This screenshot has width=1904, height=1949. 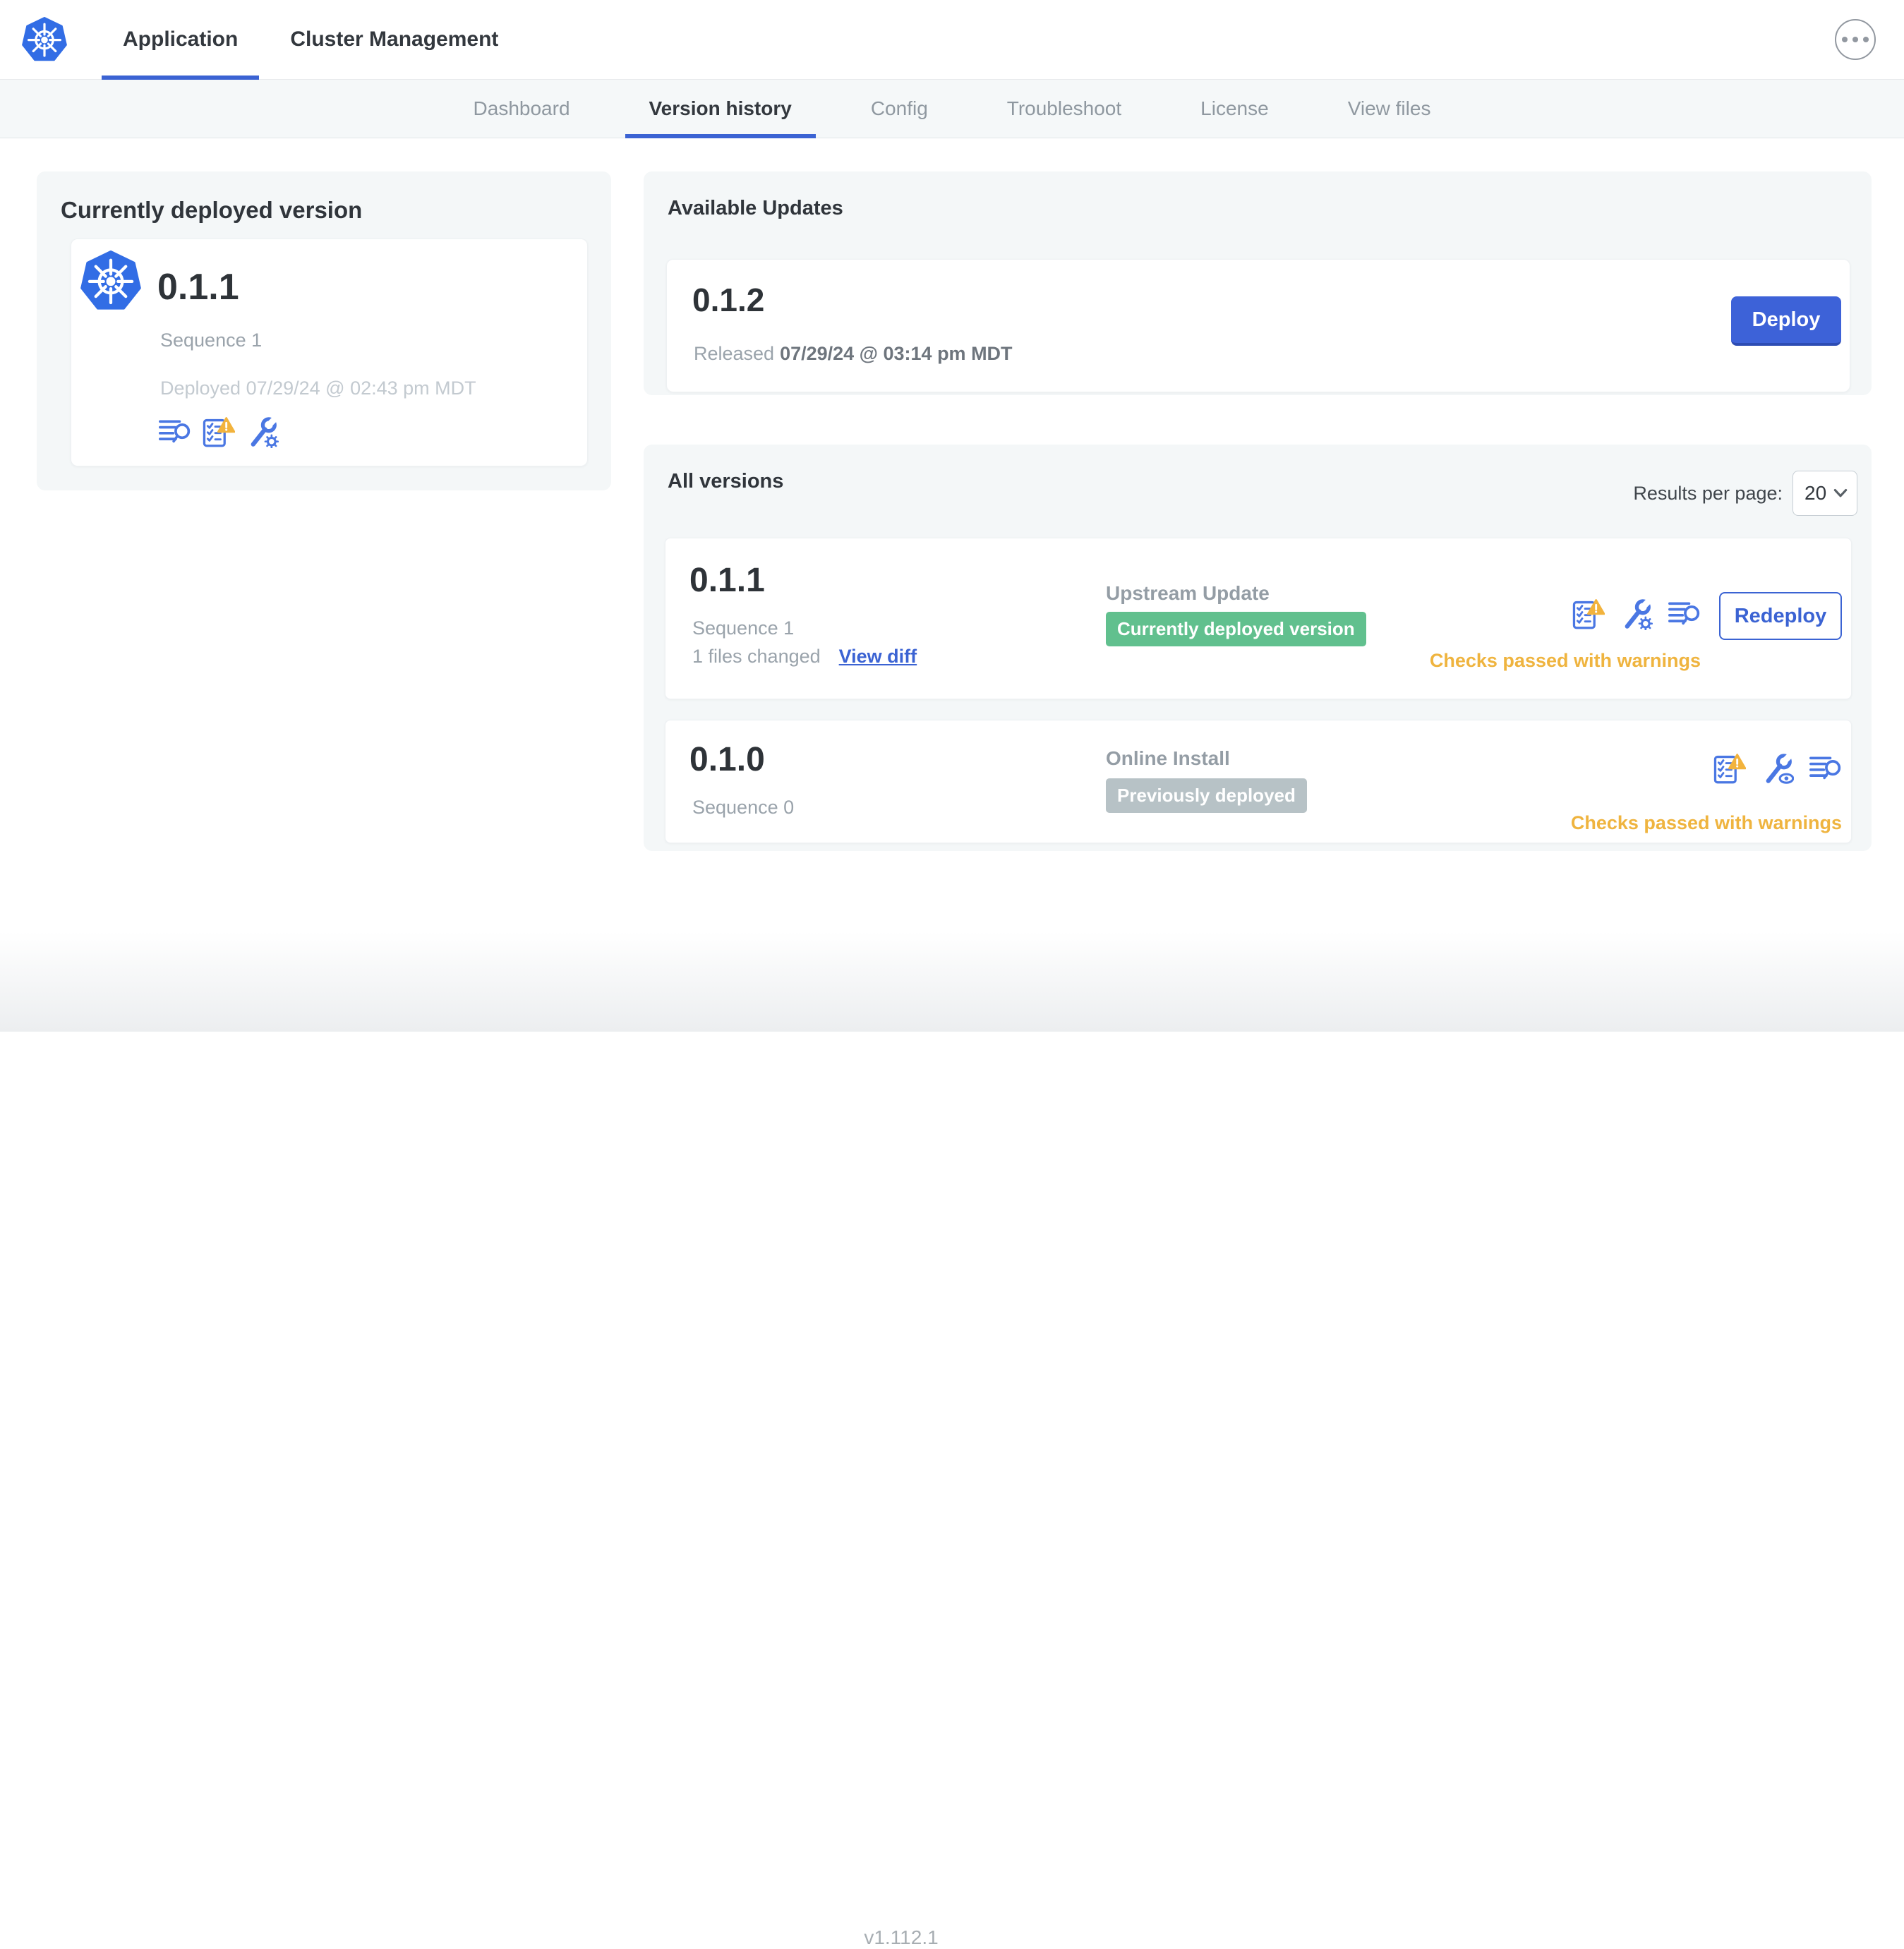 I want to click on files-changed-line: 1 files changed View diff, so click(x=804, y=657).